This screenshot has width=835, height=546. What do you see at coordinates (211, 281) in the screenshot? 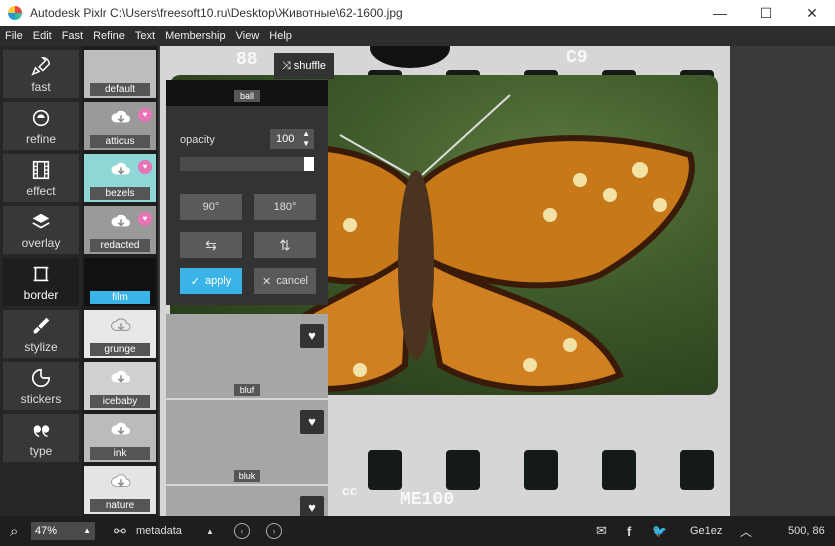
I see `apply-button: ✓ apply` at bounding box center [211, 281].